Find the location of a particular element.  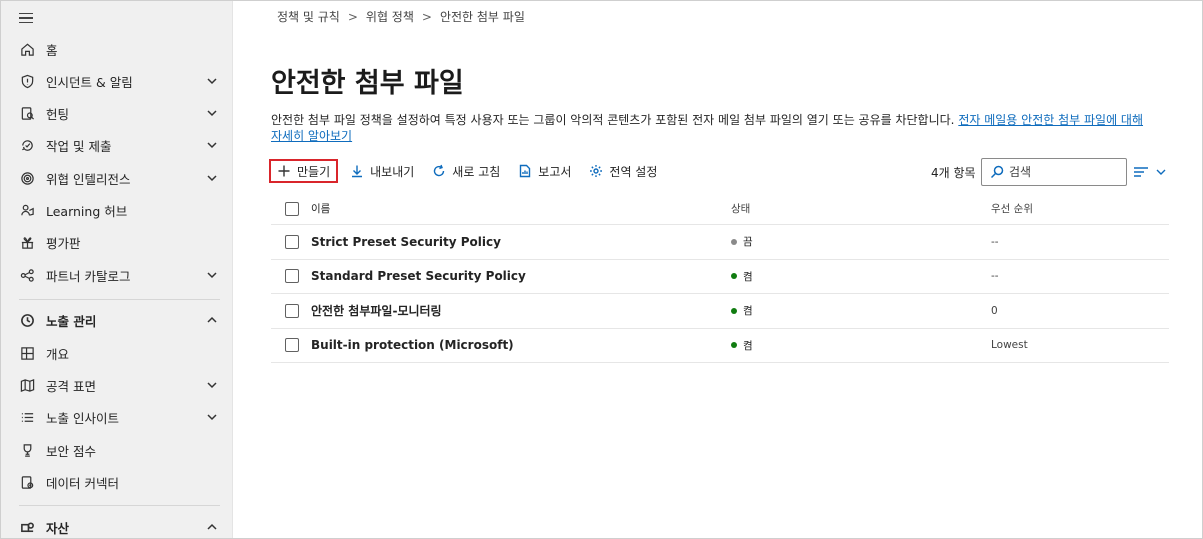

gear-icon is located at coordinates (596, 171).